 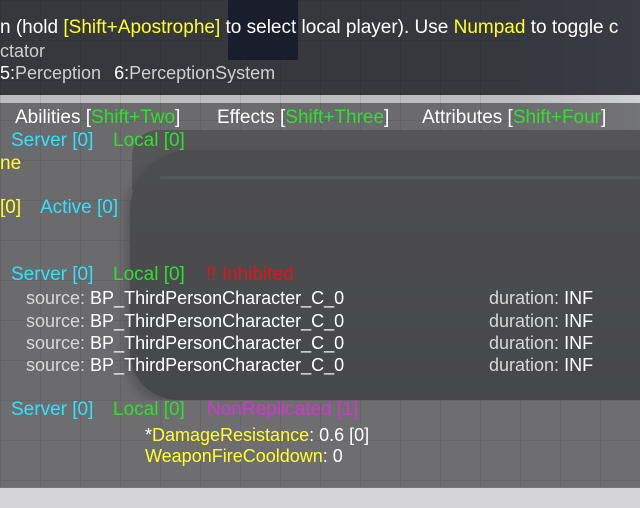 What do you see at coordinates (142, 27) in the screenshot?
I see `select-local-player-key: [Shift+Apostrophe]` at bounding box center [142, 27].